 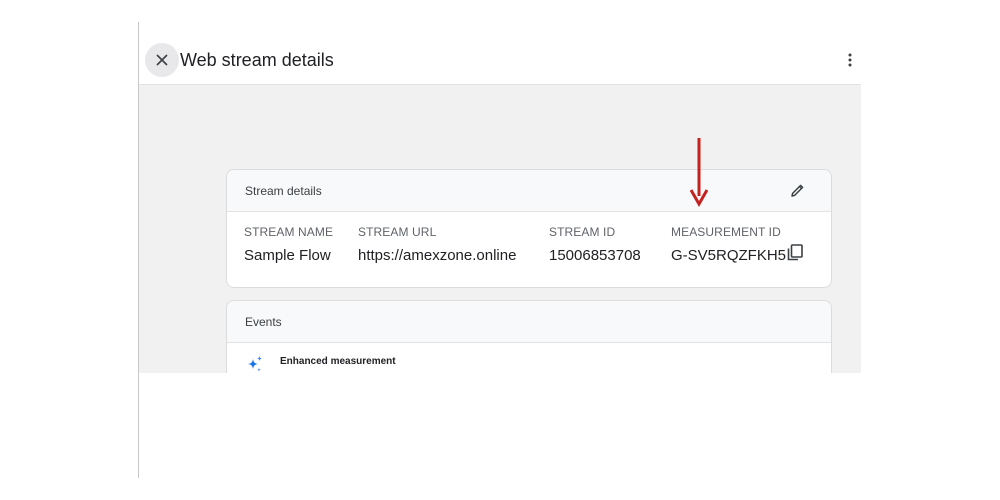 What do you see at coordinates (795, 252) in the screenshot?
I see `copy-icon` at bounding box center [795, 252].